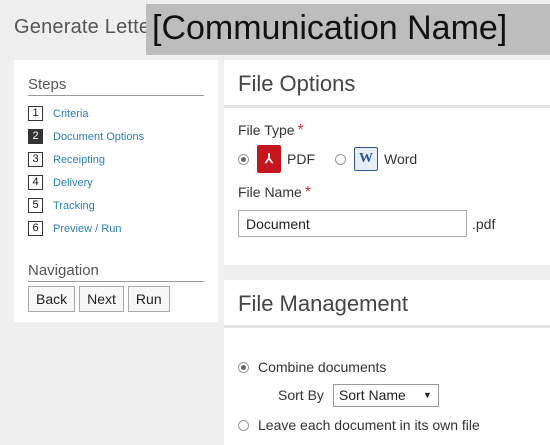 The width and height of the screenshot is (550, 445). I want to click on step-preview-run: 6 Preview / Run, so click(116, 228).